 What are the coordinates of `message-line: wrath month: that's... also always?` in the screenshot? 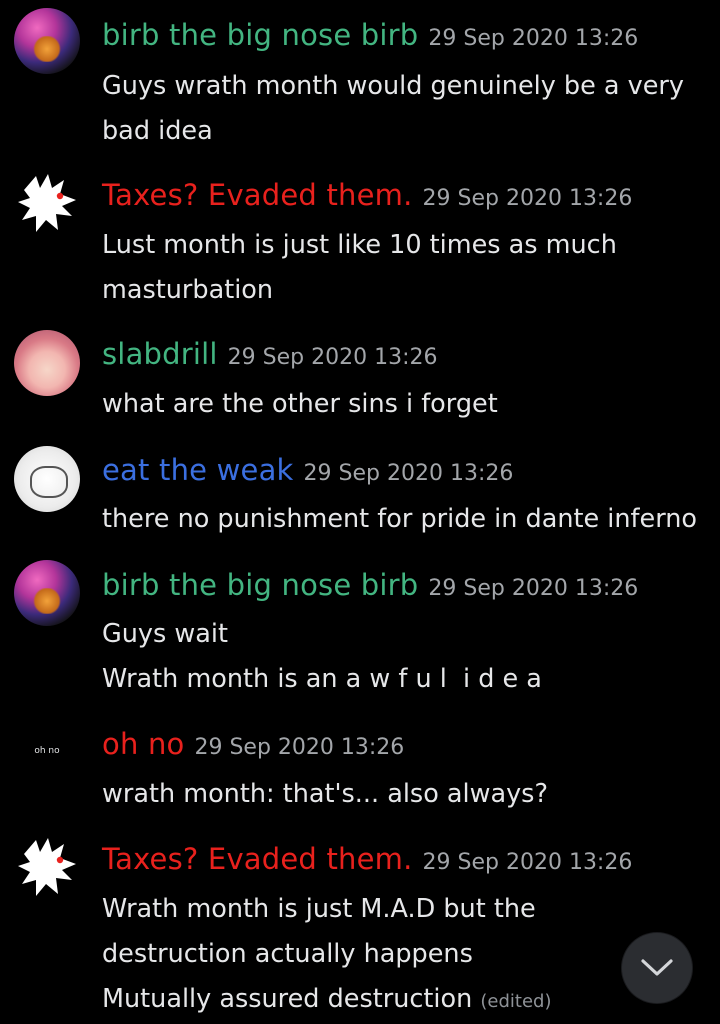 It's located at (325, 794).